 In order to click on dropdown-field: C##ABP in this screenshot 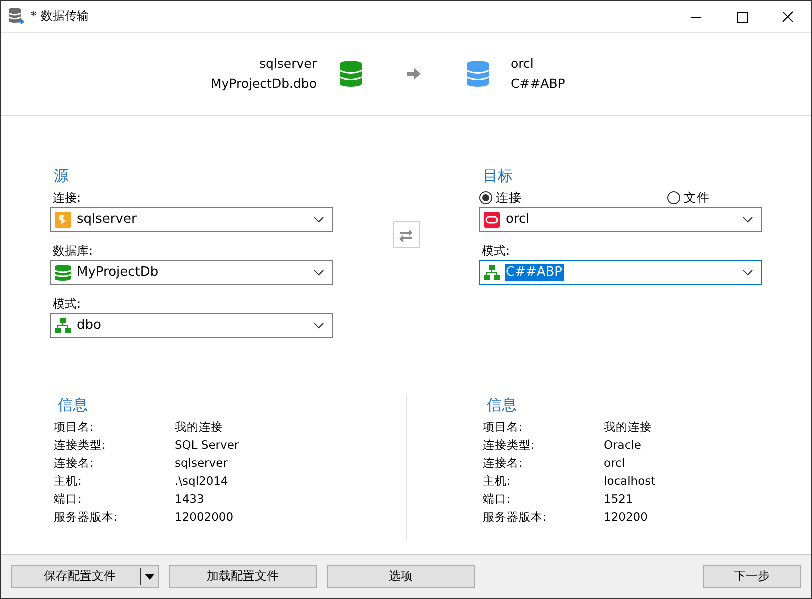, I will do `click(620, 272)`.